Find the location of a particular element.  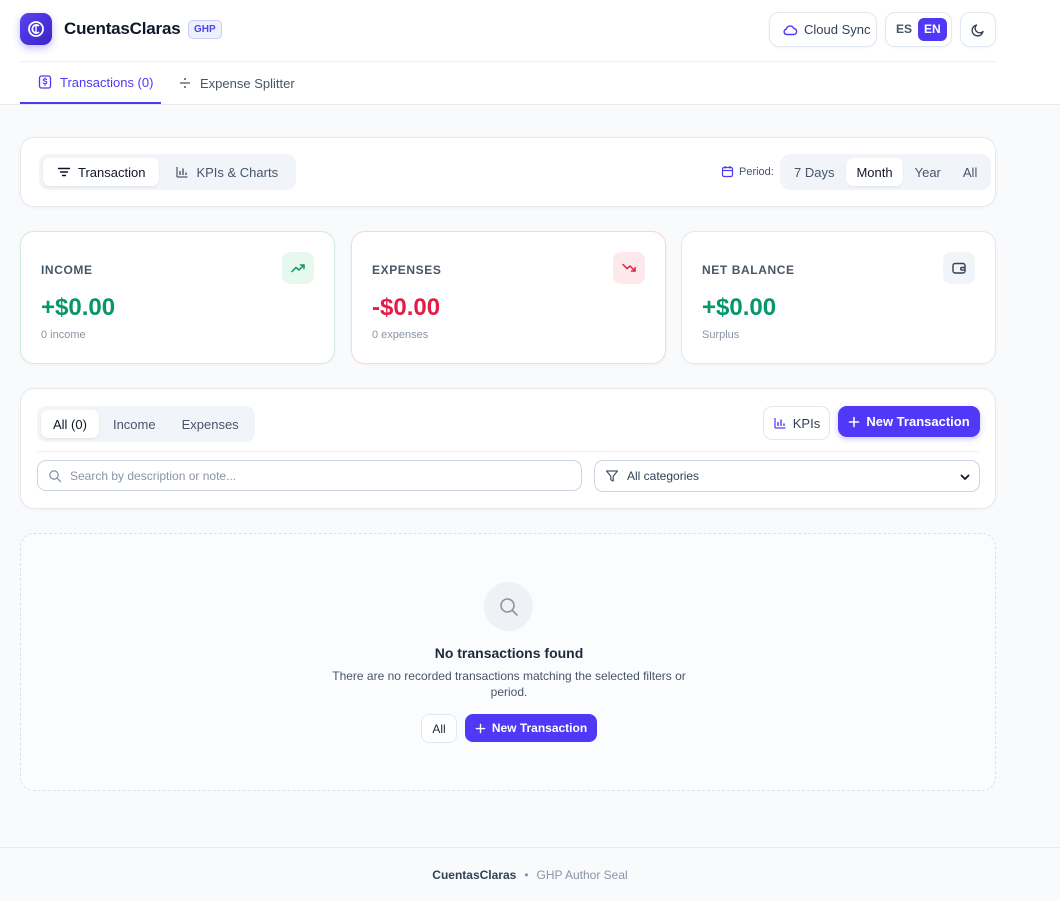

net-balance-value: +$0.00 is located at coordinates (739, 307).